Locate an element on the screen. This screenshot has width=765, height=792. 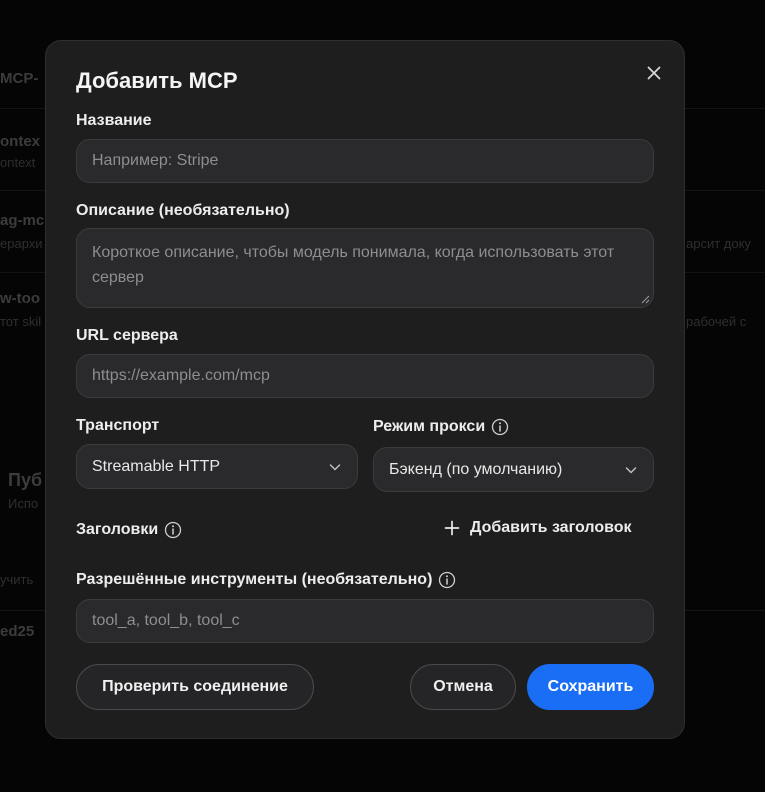
headers-label: Заголовки is located at coordinates (129, 530).